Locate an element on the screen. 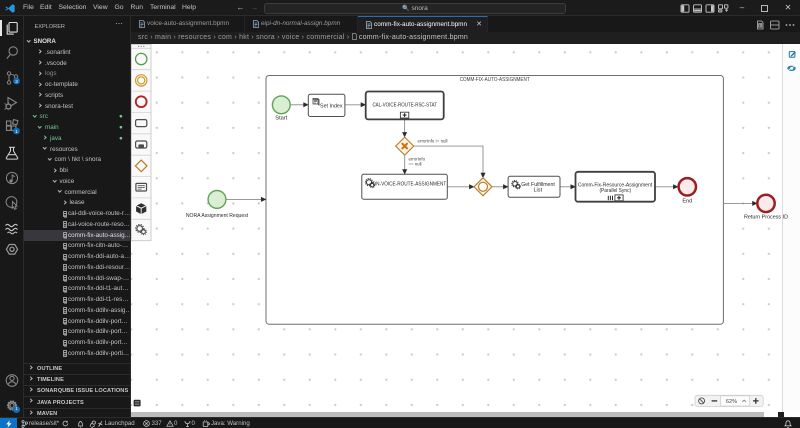  svg-text: Set Index is located at coordinates (331, 106).